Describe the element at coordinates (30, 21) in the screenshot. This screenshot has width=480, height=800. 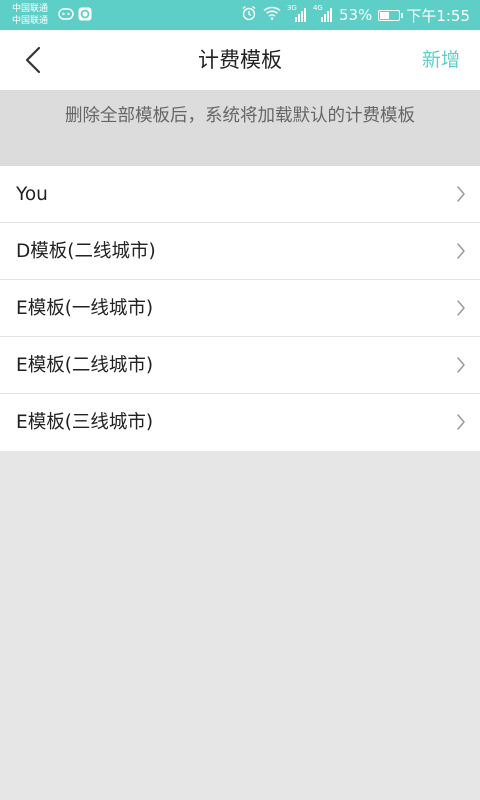
I see `carrier-2: 中国联通` at that location.